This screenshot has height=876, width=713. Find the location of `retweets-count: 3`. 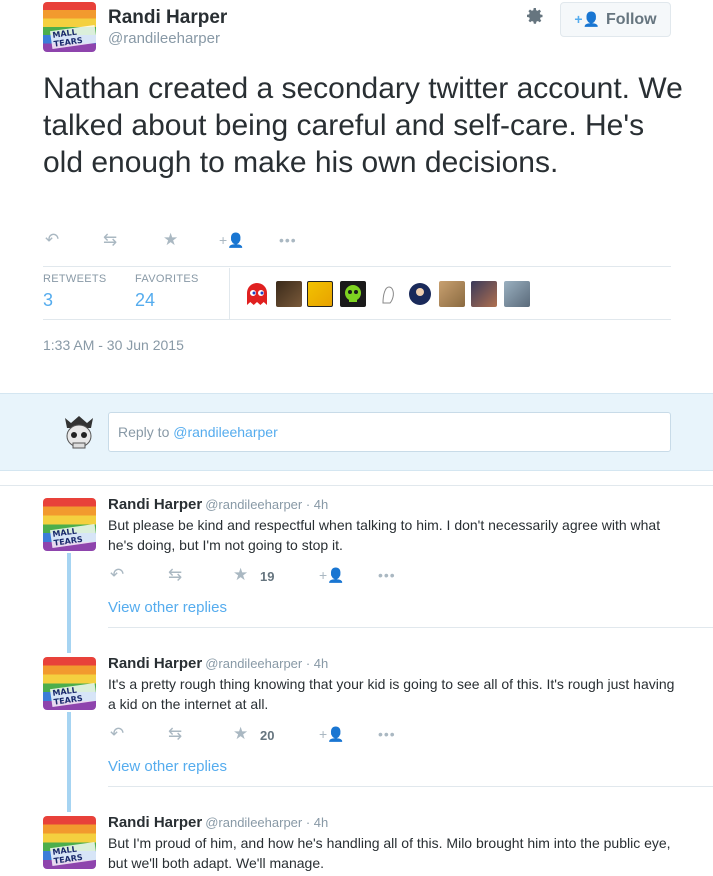

retweets-count: 3 is located at coordinates (48, 300).